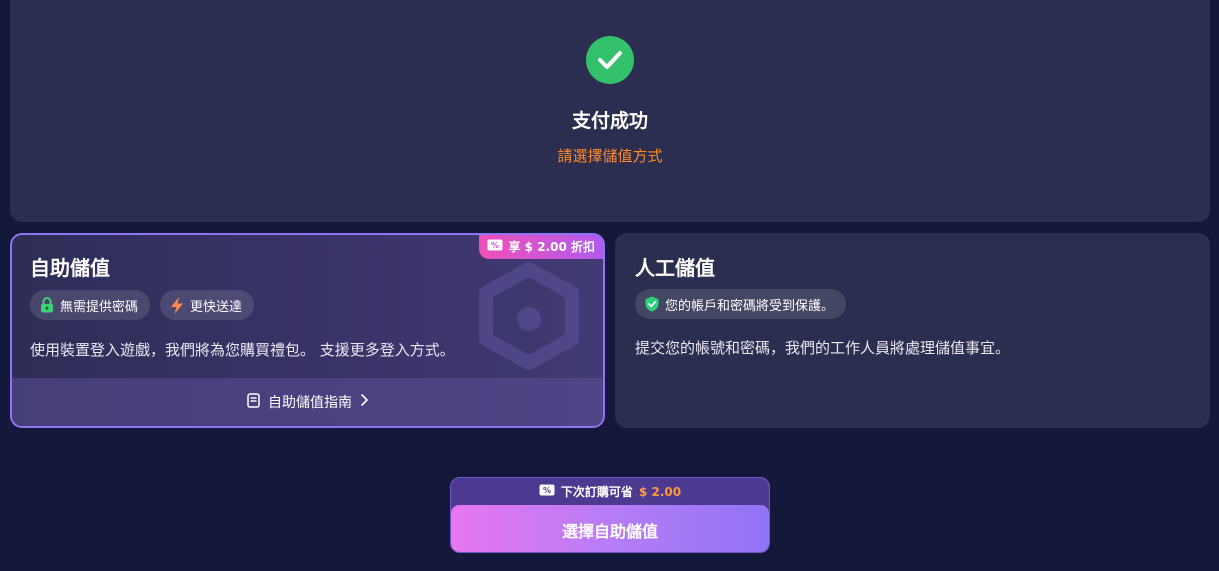 The height and width of the screenshot is (571, 1219). What do you see at coordinates (652, 304) in the screenshot?
I see `shield-check-icon` at bounding box center [652, 304].